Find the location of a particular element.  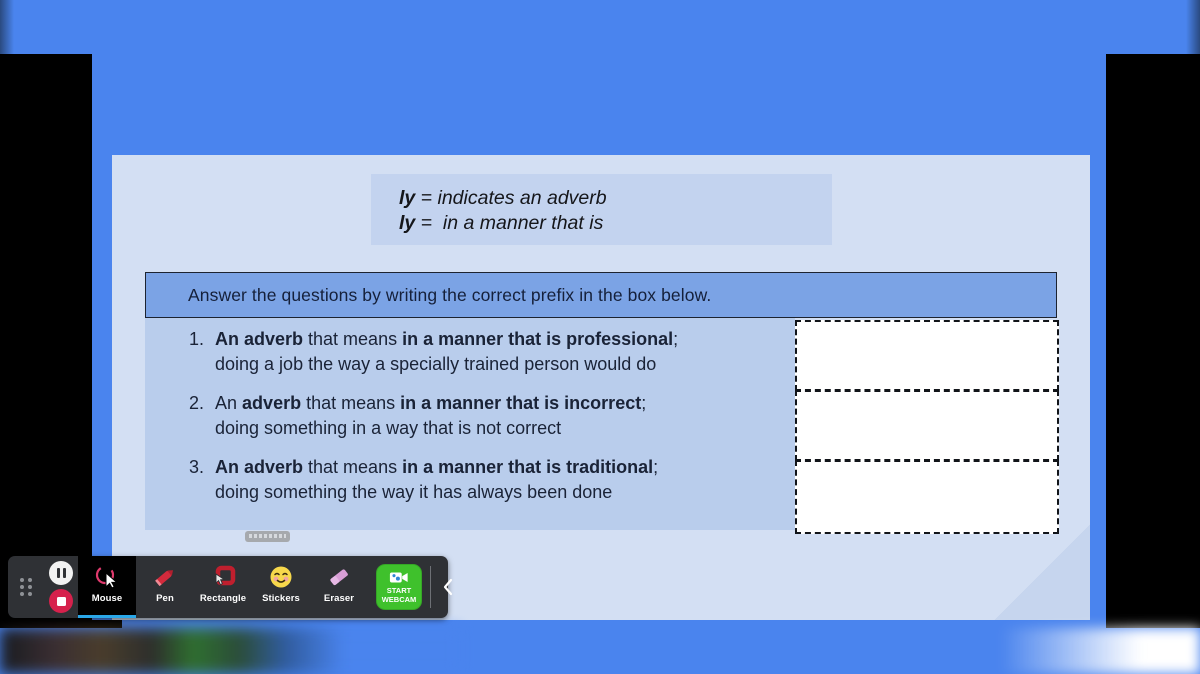

question-2-bold-2: in a manner that is incorrect is located at coordinates (521, 403).